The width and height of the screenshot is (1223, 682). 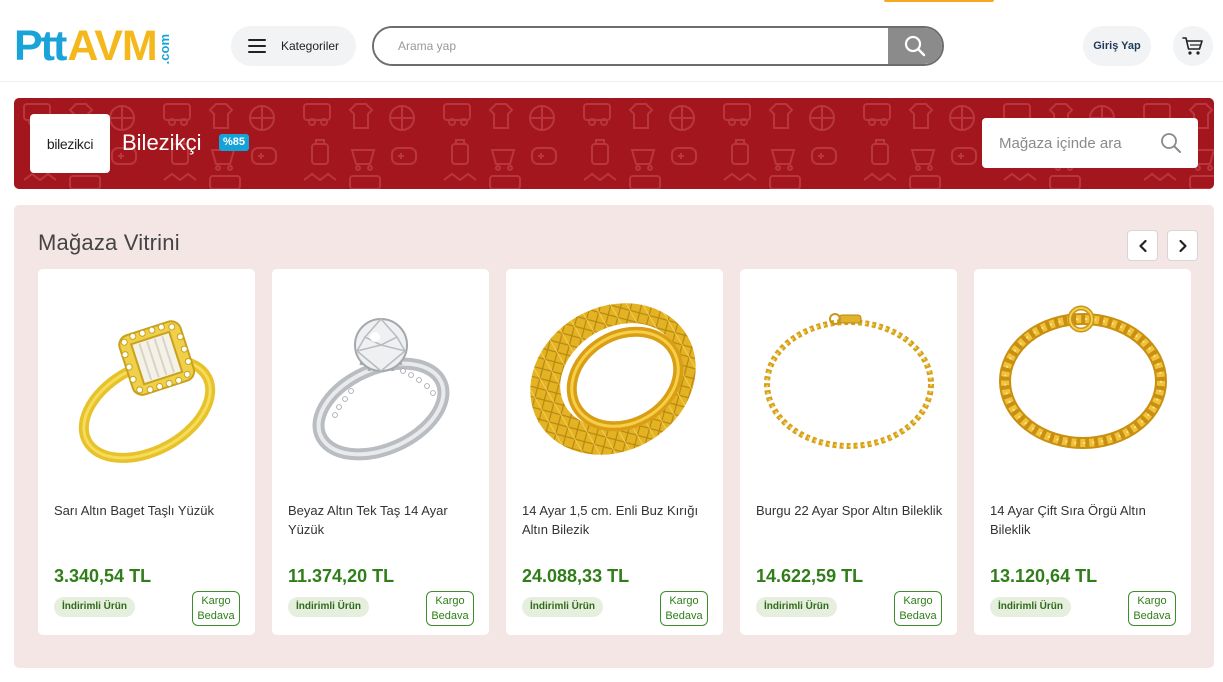 I want to click on gold-braided-bracelet-icon, so click(x=1082, y=377).